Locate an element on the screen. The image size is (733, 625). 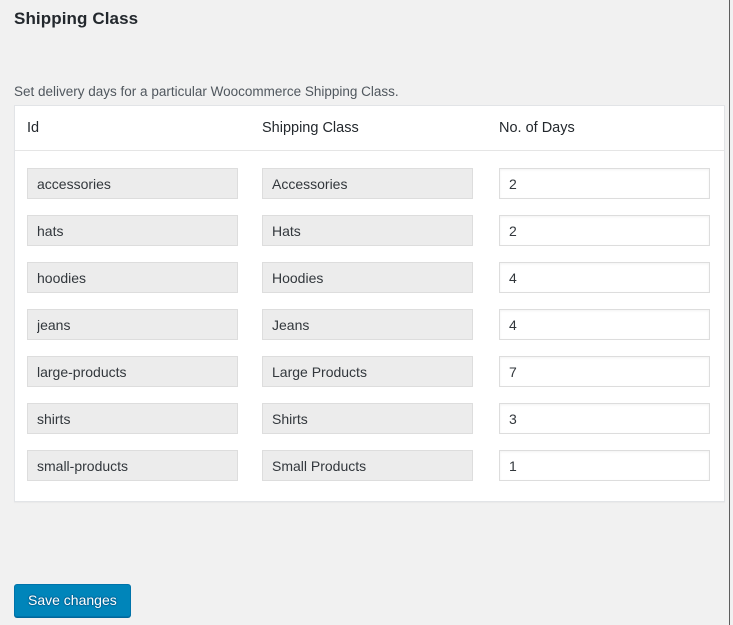
column-header-no-of-days: No. of Days is located at coordinates (537, 128).